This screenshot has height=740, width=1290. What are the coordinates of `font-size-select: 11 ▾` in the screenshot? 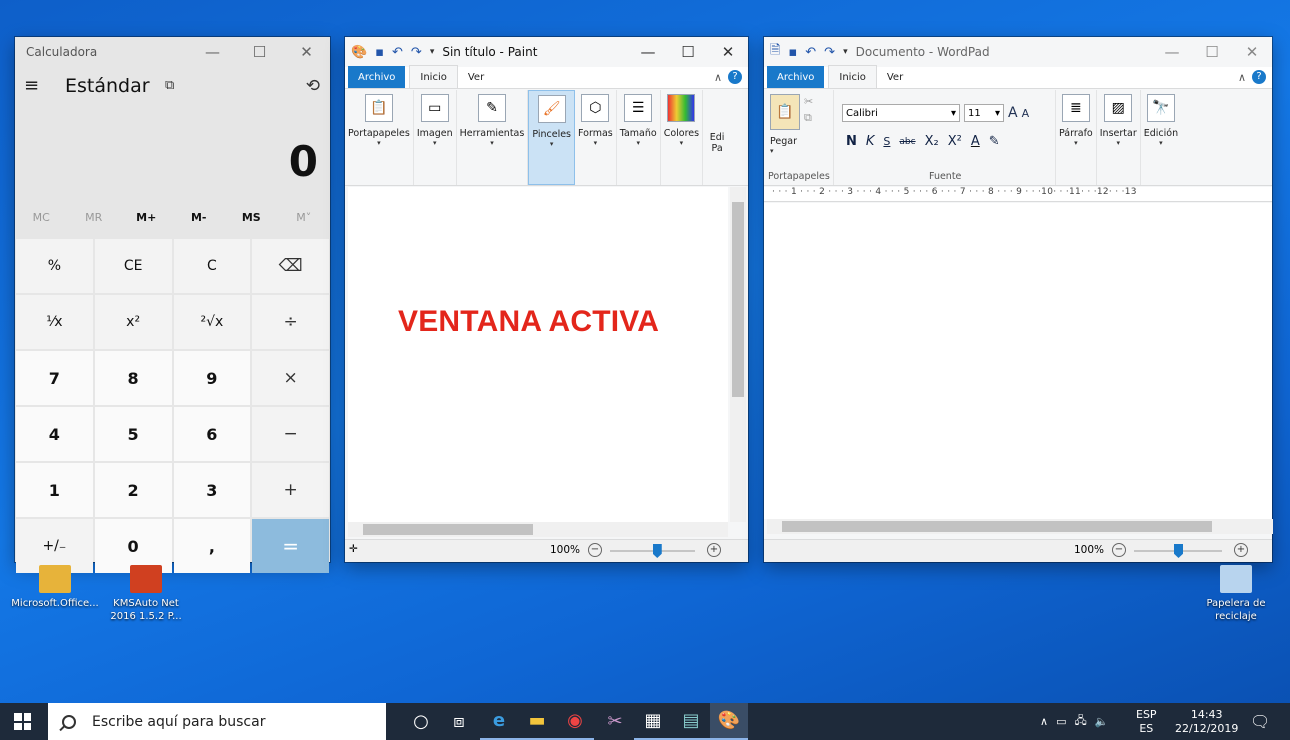 It's located at (984, 113).